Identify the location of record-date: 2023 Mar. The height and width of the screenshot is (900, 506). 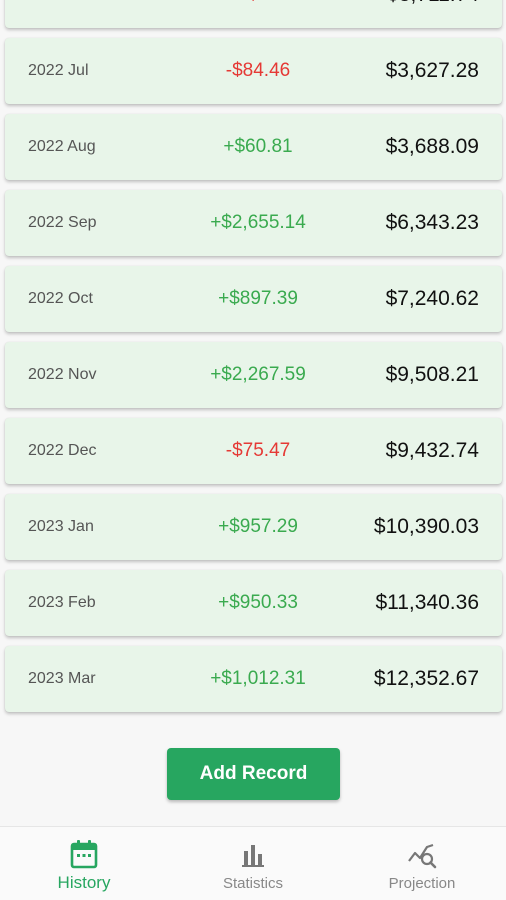
(62, 678).